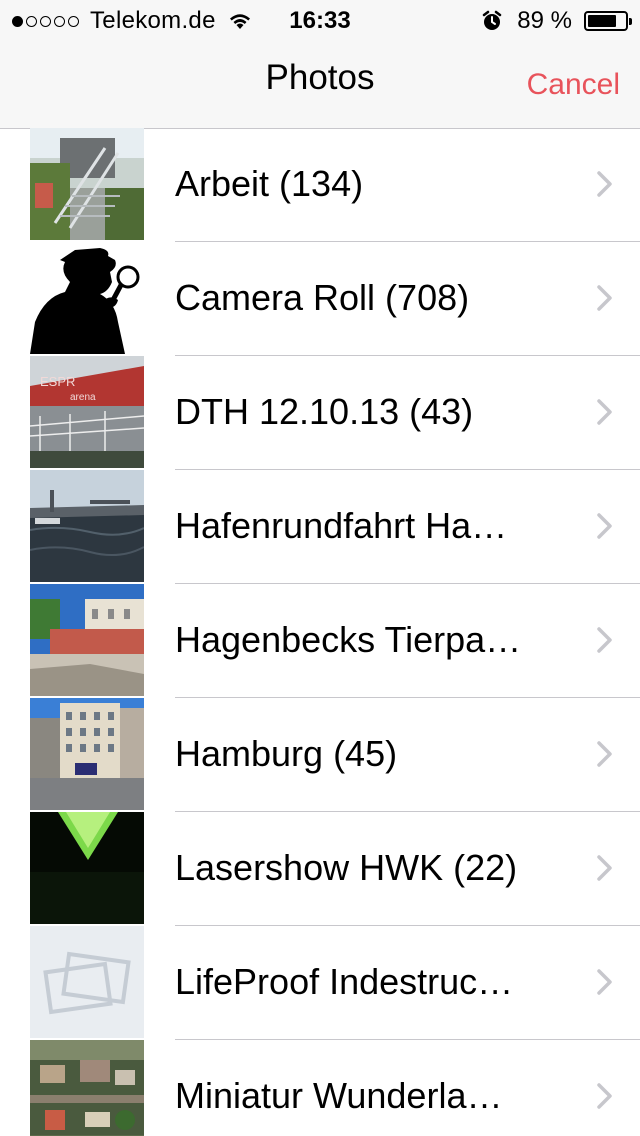 The image size is (640, 1136). What do you see at coordinates (57, 381) in the screenshot?
I see `svg-text: ESPR` at bounding box center [57, 381].